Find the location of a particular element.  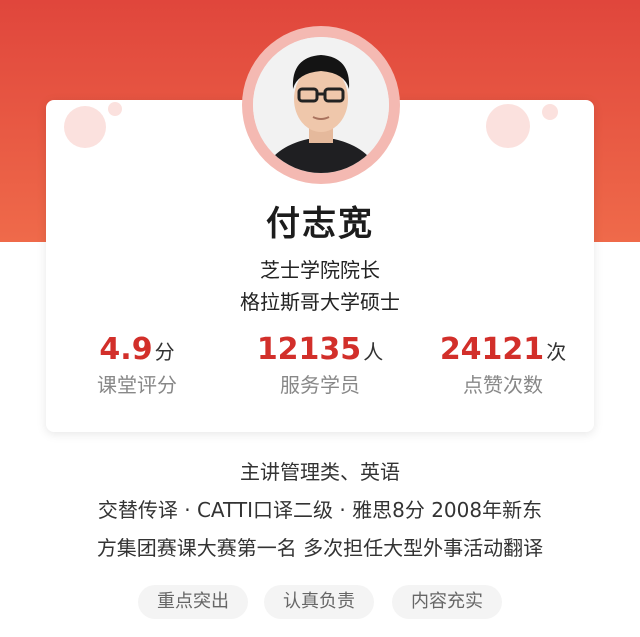

stat-students: 12135 人 服务学员 is located at coordinates (320, 365).